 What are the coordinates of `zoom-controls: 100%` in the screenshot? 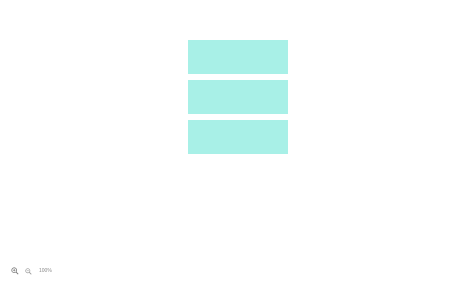 It's located at (31, 271).